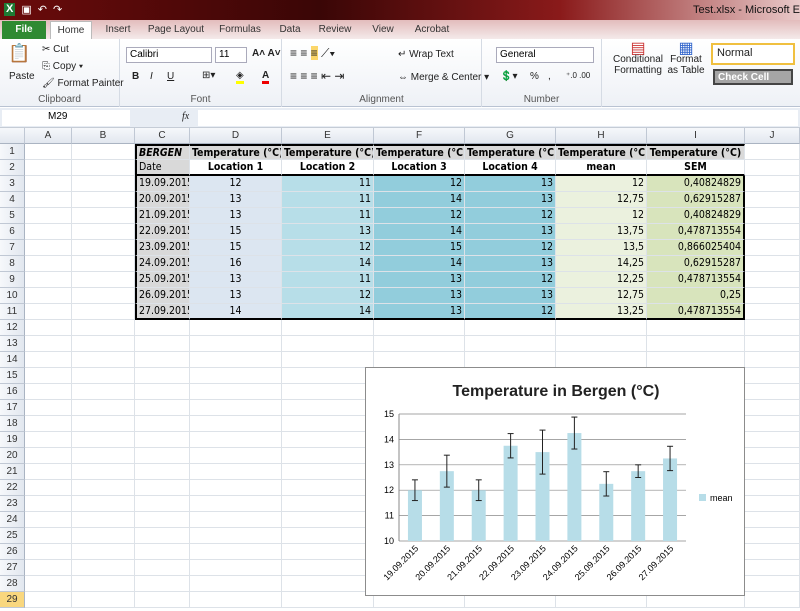  What do you see at coordinates (151, 76) in the screenshot?
I see `italic-button: I` at bounding box center [151, 76].